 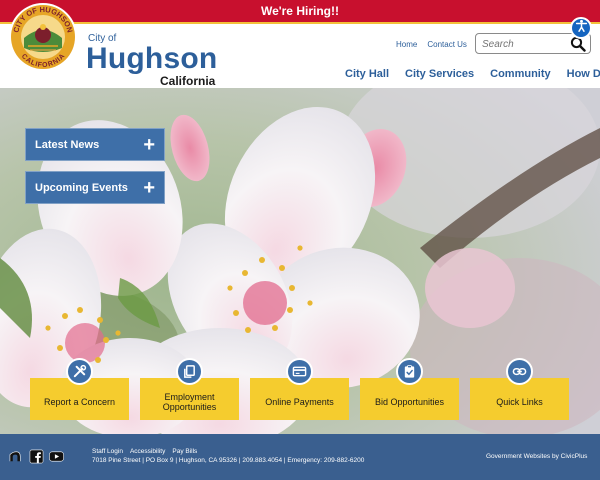 I want to click on online-payments-label: Online Payments, so click(x=299, y=401).